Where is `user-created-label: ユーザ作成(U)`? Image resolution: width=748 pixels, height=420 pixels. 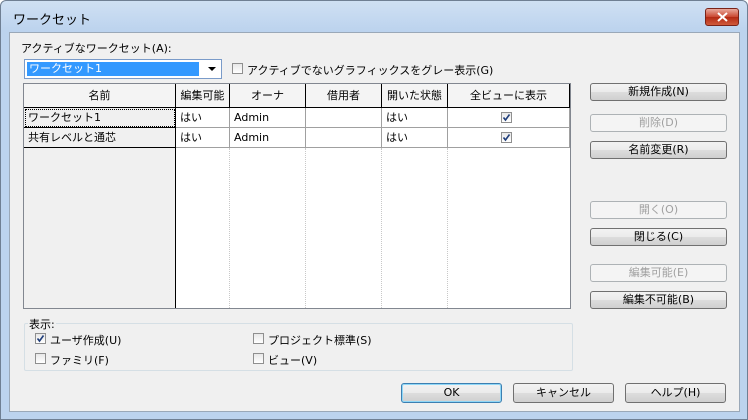 user-created-label: ユーザ作成(U) is located at coordinates (86, 340).